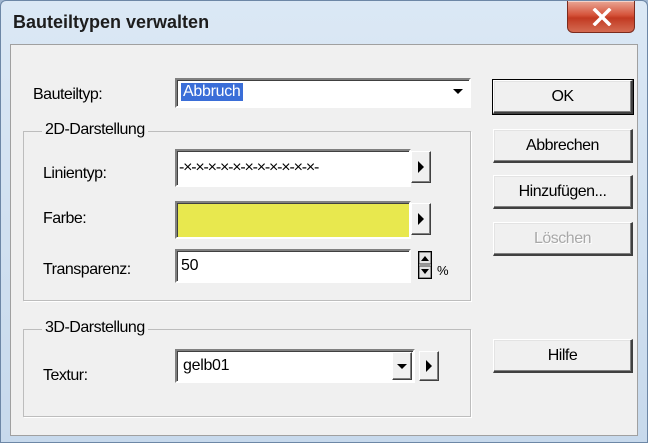 This screenshot has height=443, width=648. Describe the element at coordinates (75, 173) in the screenshot. I see `linientyp-label: Linientyp:` at that location.